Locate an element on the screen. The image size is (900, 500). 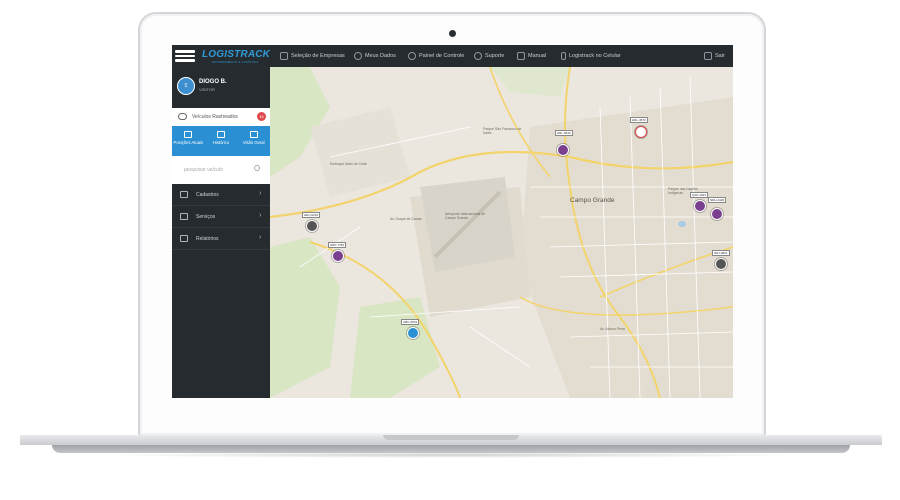
vehicle-search-input: pesquisar veículo is located at coordinates (221, 170).